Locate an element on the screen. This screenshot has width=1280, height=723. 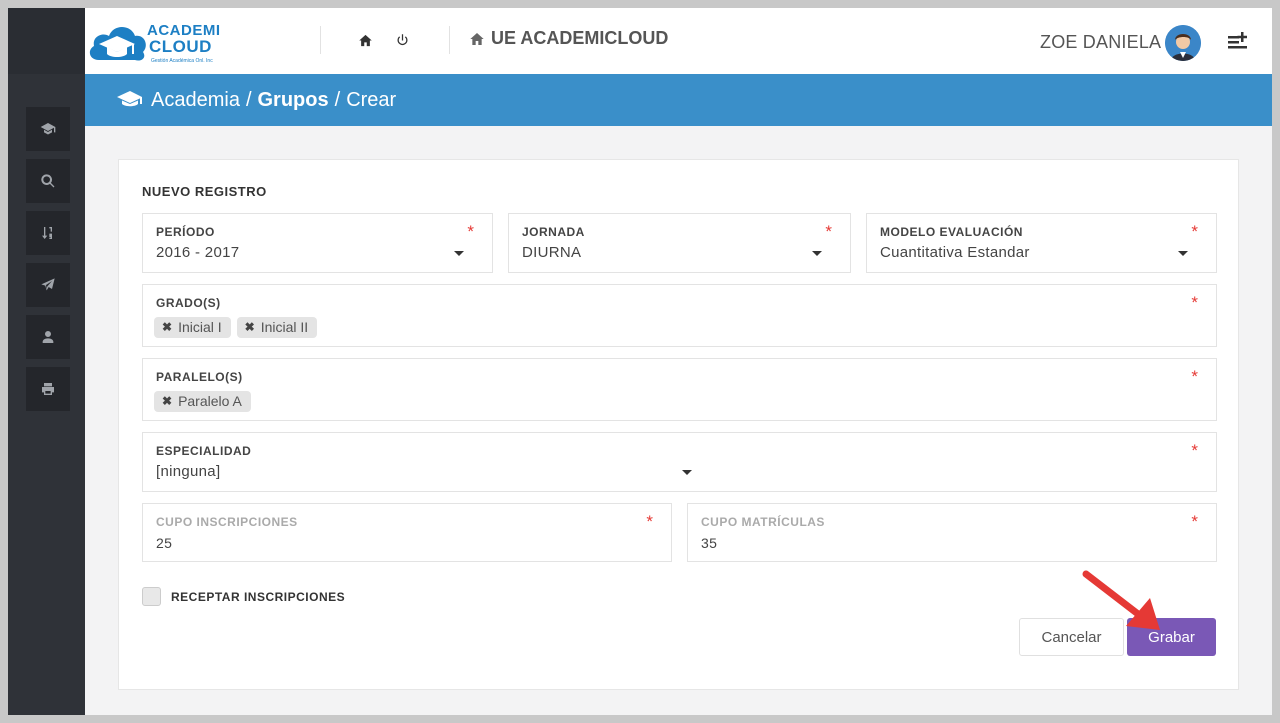
print-icon is located at coordinates (48, 389).